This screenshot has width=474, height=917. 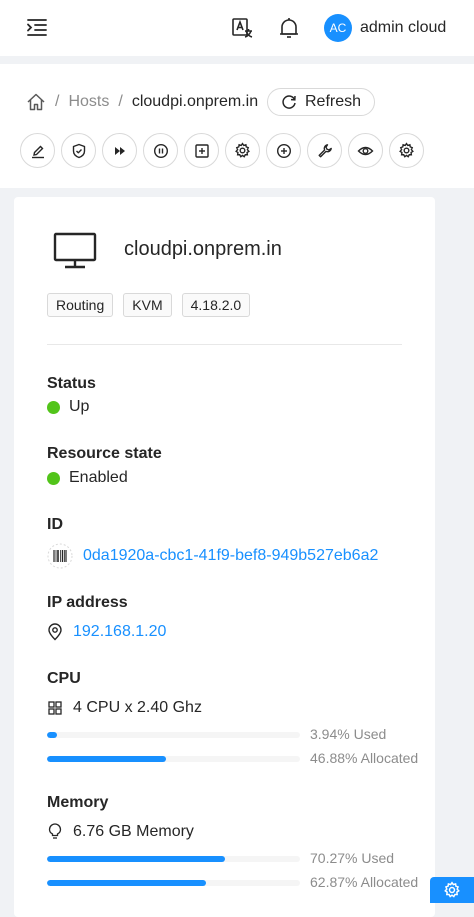 I want to click on cpu-used-fill, so click(x=52, y=735).